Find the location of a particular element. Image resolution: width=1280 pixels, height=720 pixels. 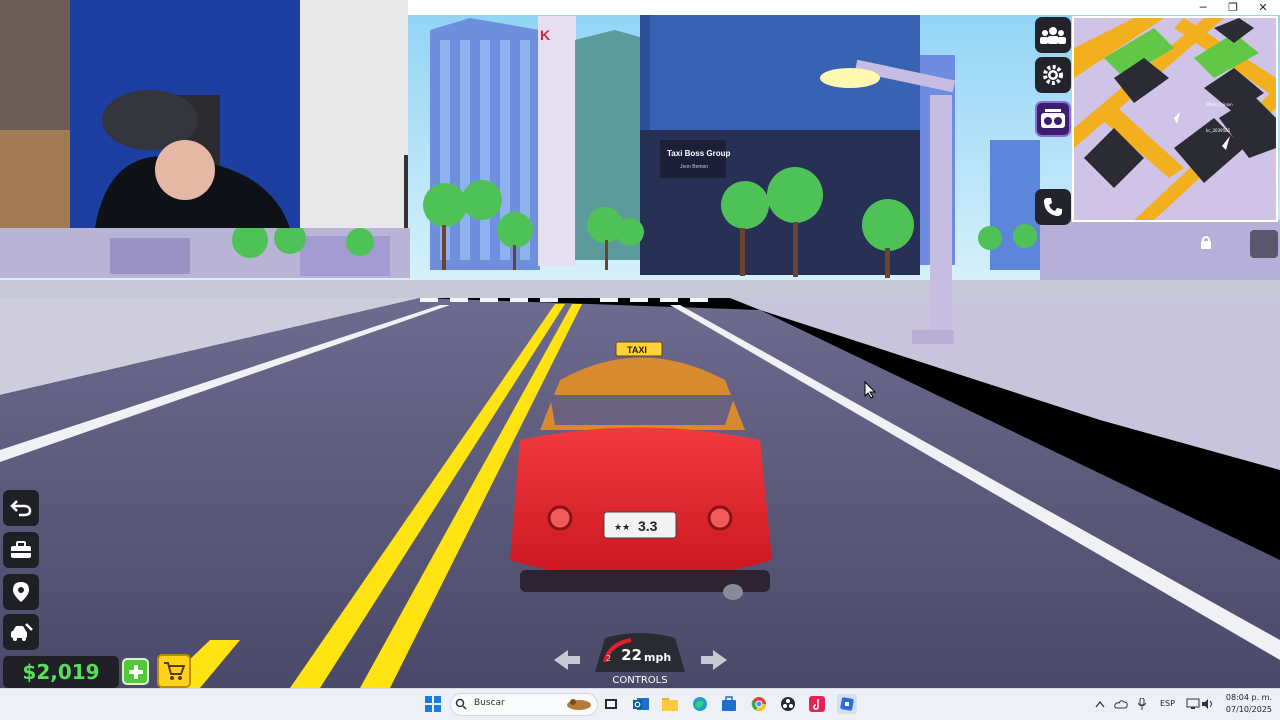

tower-letter: K is located at coordinates (545, 35).